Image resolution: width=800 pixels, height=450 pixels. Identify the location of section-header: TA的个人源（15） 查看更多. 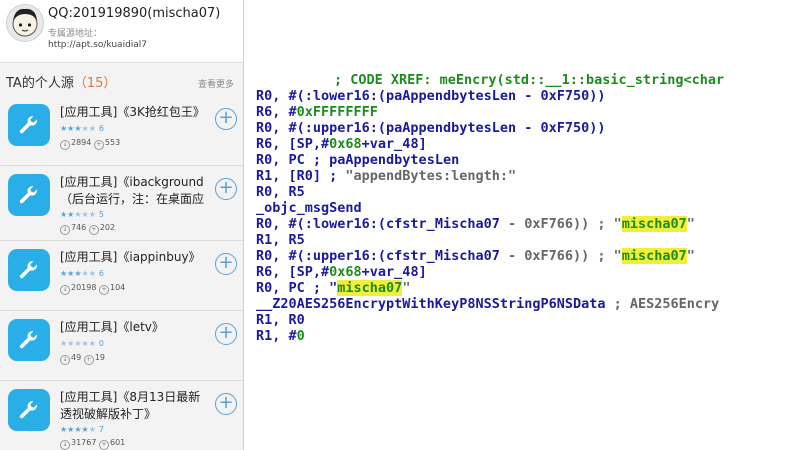
(121, 82).